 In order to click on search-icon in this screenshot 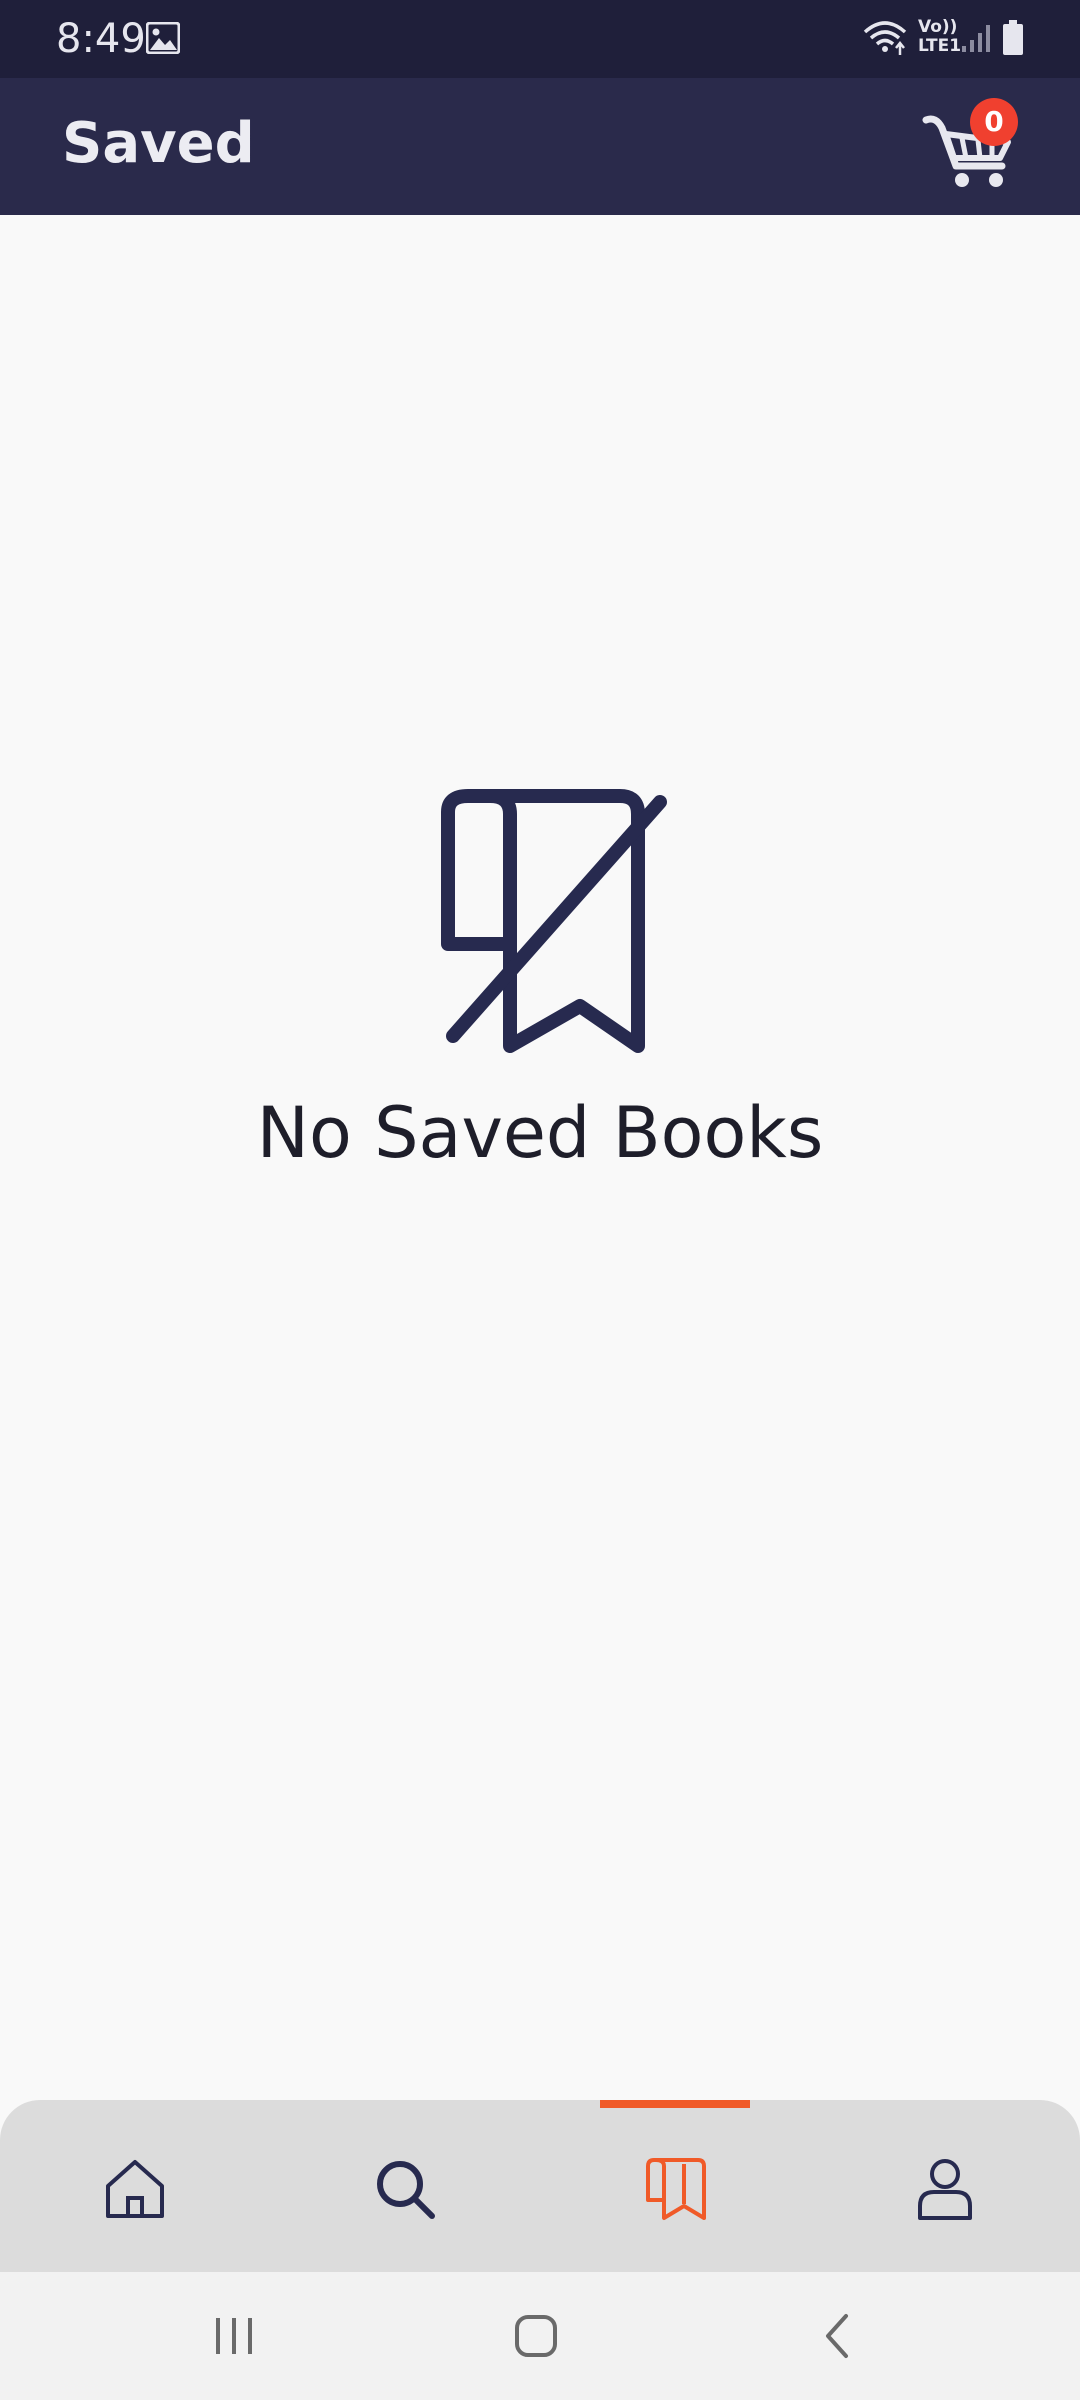, I will do `click(406, 2190)`.